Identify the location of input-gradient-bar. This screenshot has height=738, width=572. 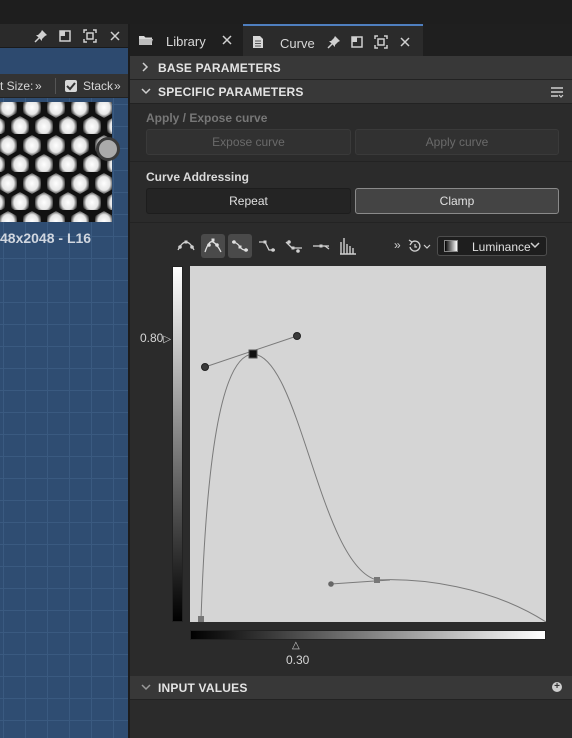
(368, 635).